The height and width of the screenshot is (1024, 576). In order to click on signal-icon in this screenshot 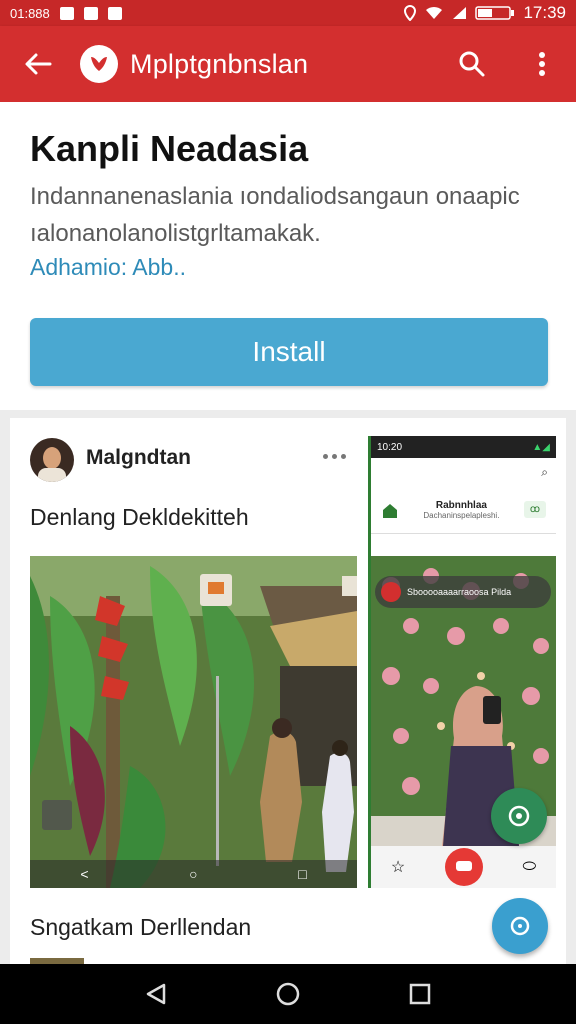, I will do `click(460, 13)`.